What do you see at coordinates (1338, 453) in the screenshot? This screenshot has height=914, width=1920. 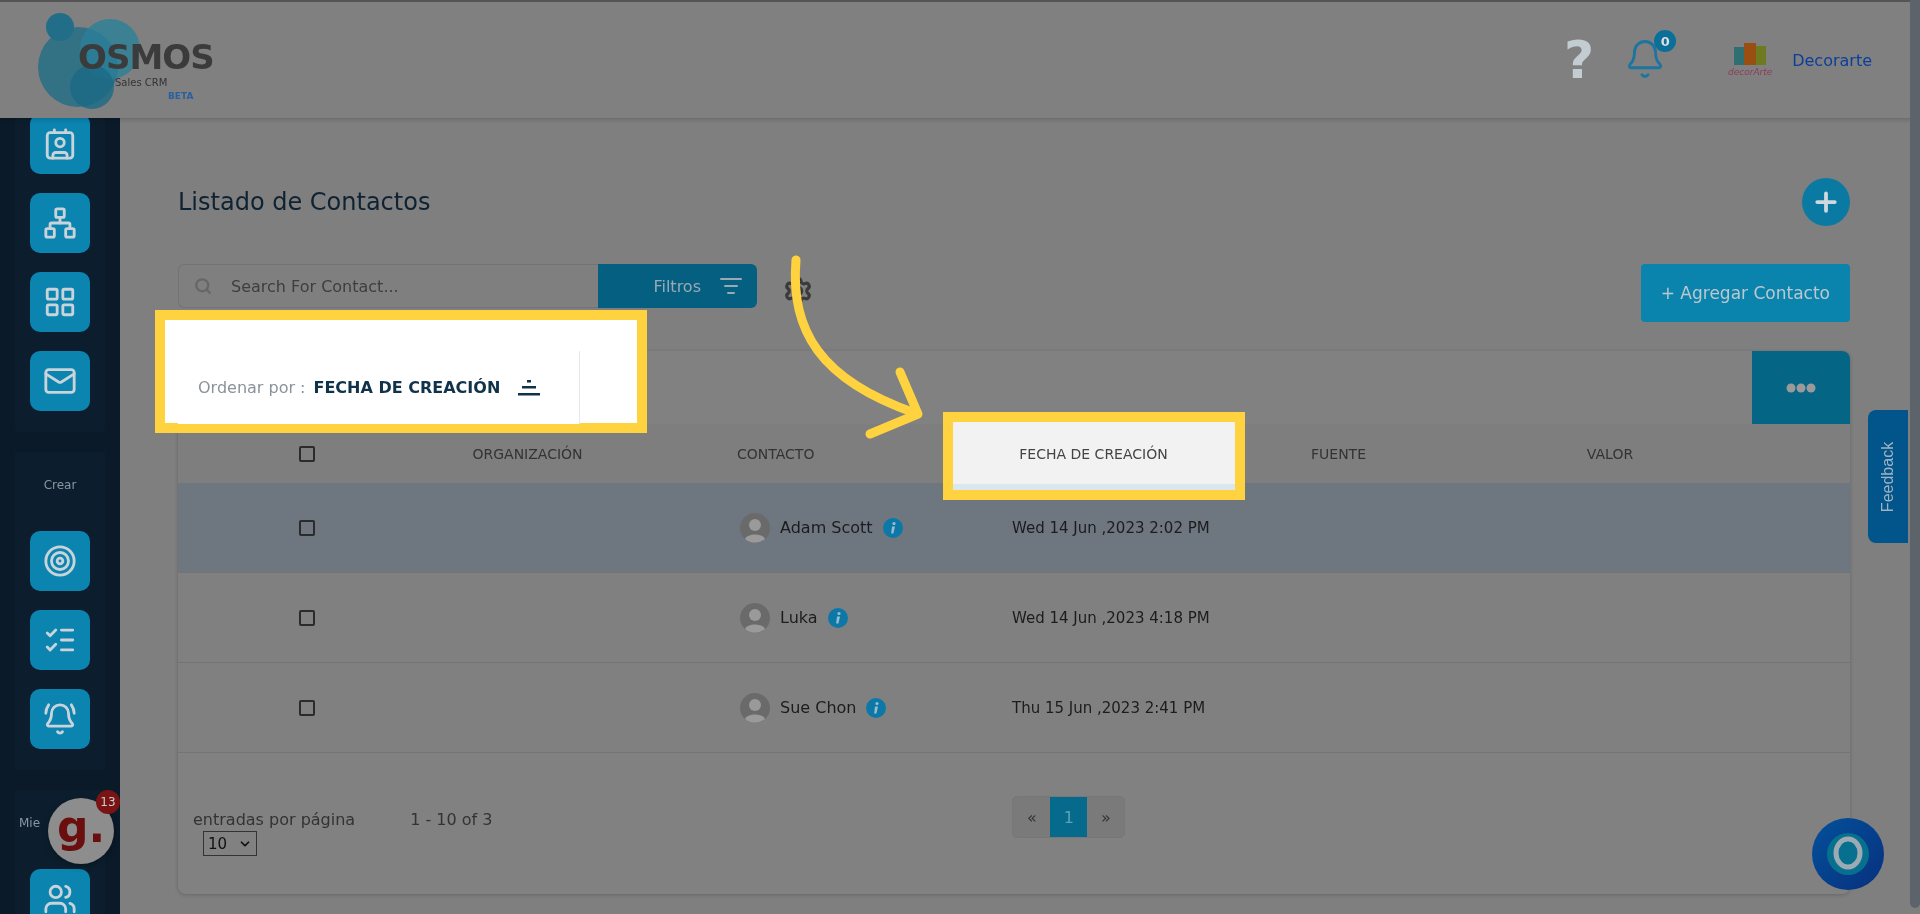 I see `column-header: FUENTE` at bounding box center [1338, 453].